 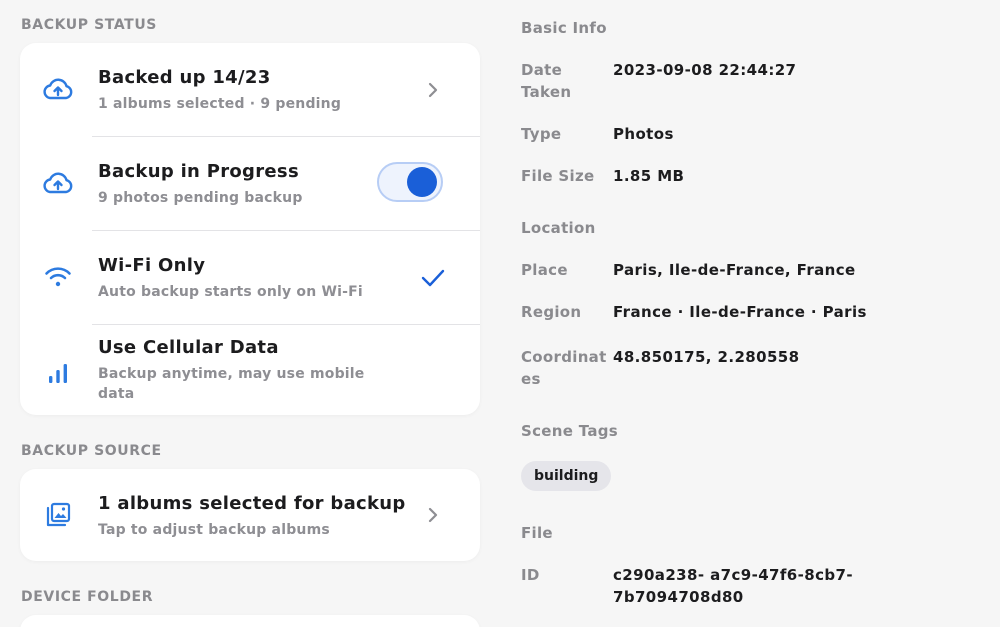 I want to click on backup-progress-title: Backup in Progress, so click(x=198, y=171).